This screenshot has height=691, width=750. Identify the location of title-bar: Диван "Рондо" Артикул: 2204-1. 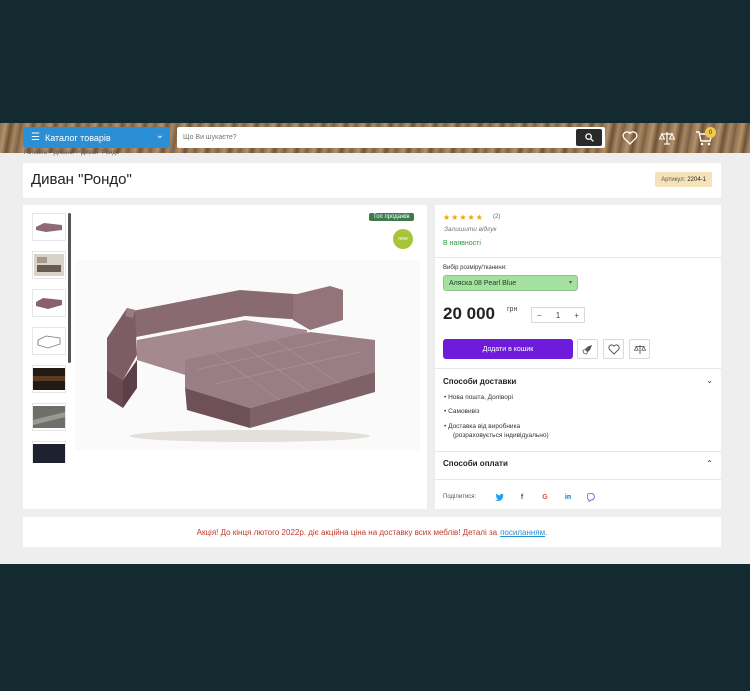
(372, 180).